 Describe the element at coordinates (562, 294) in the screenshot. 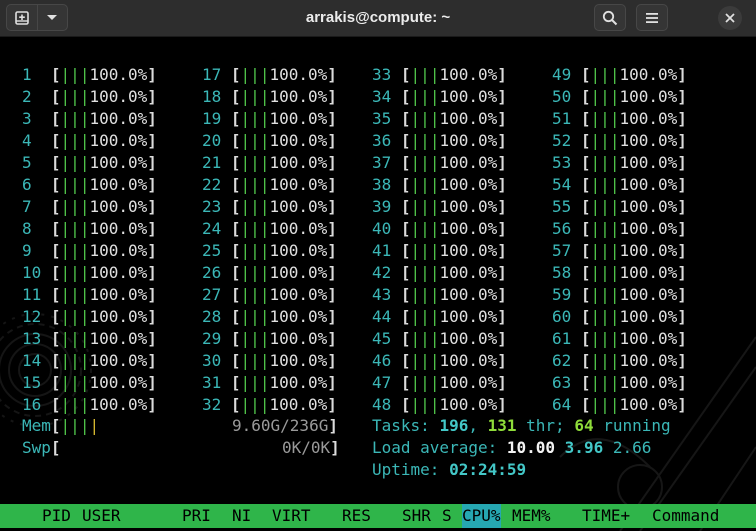

I see `cpu-id: 59` at that location.